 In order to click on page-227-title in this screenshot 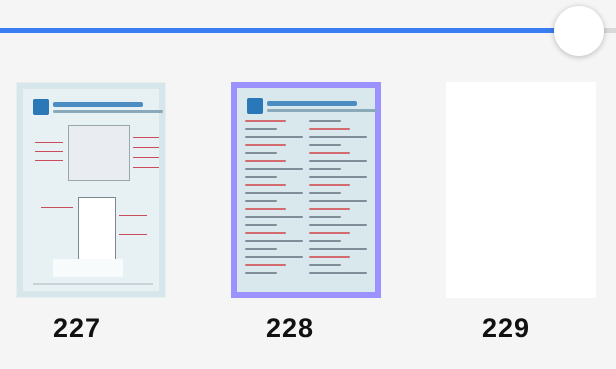, I will do `click(98, 109)`.